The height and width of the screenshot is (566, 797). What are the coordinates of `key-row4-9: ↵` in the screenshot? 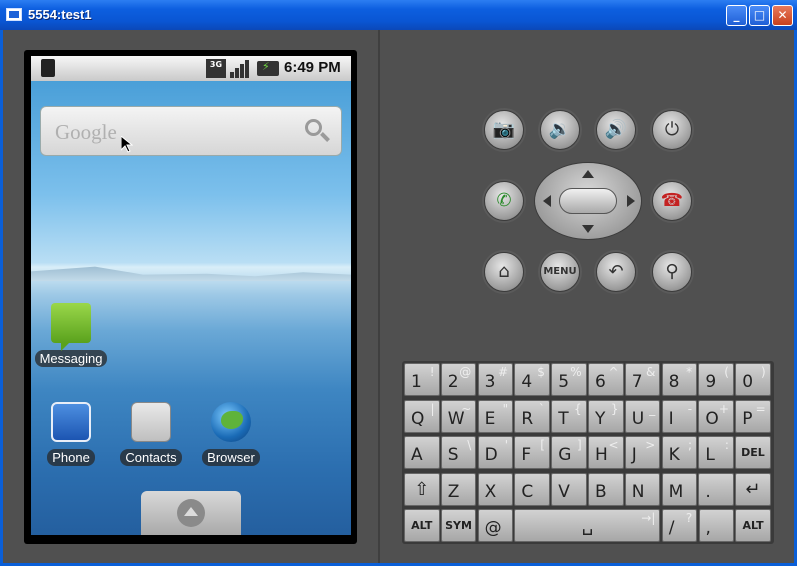 It's located at (753, 489).